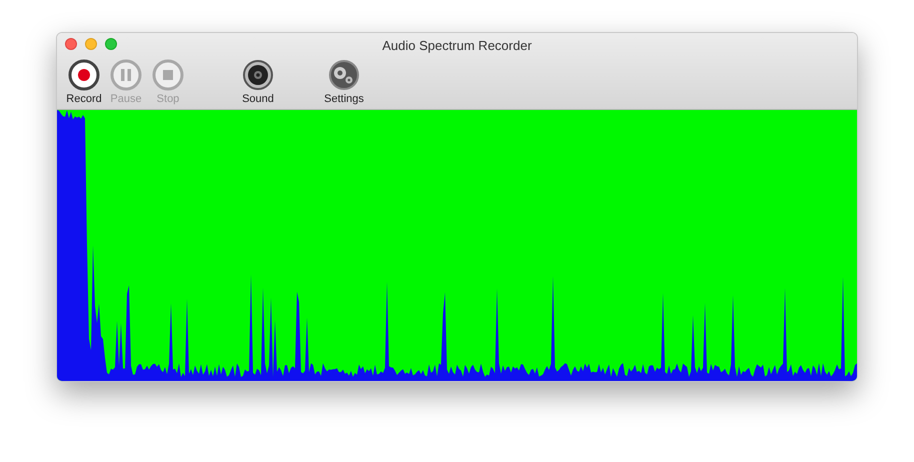 Image resolution: width=914 pixels, height=462 pixels. I want to click on toolbar-button: Settings, so click(344, 82).